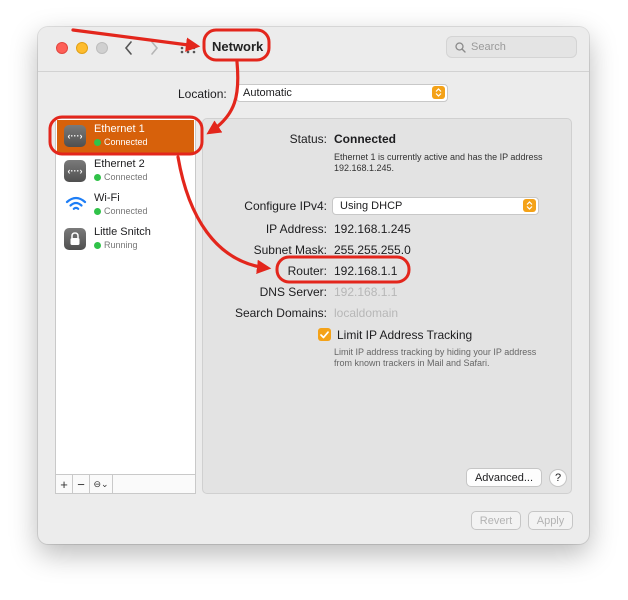  Describe the element at coordinates (313, 49) in the screenshot. I see `titlebar: Network` at that location.